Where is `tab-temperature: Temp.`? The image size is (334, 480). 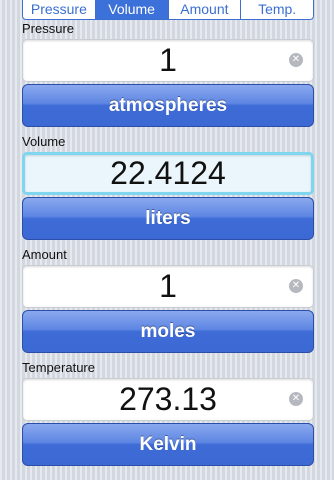
tab-temperature: Temp. is located at coordinates (276, 9).